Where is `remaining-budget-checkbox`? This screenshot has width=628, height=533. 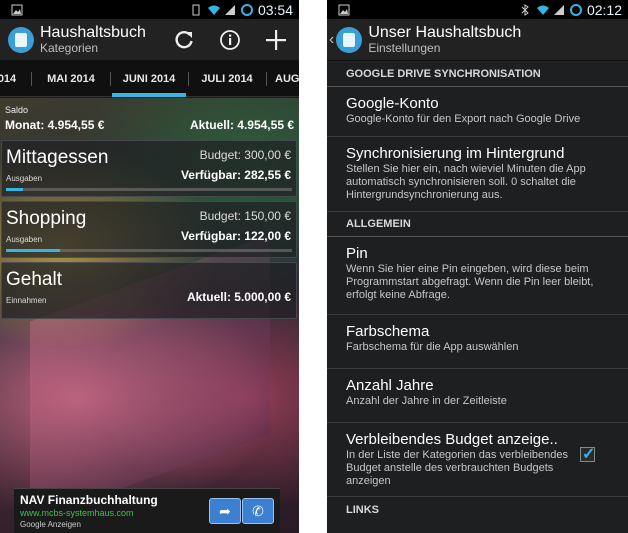
remaining-budget-checkbox is located at coordinates (587, 454).